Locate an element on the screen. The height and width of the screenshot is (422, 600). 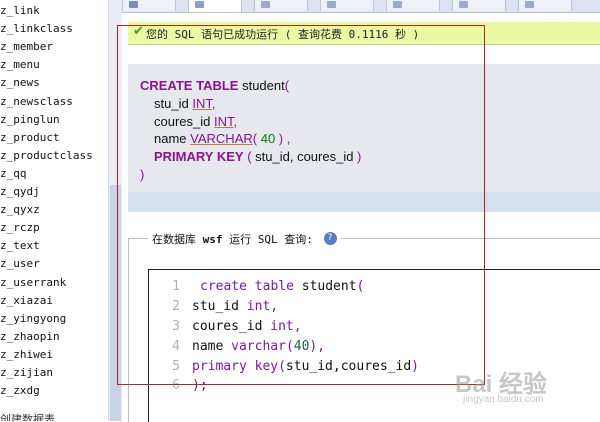
success-text: 您的 SQL 语句已成功运行 ( 查询花费 0.1116 秒 ) is located at coordinates (283, 34).